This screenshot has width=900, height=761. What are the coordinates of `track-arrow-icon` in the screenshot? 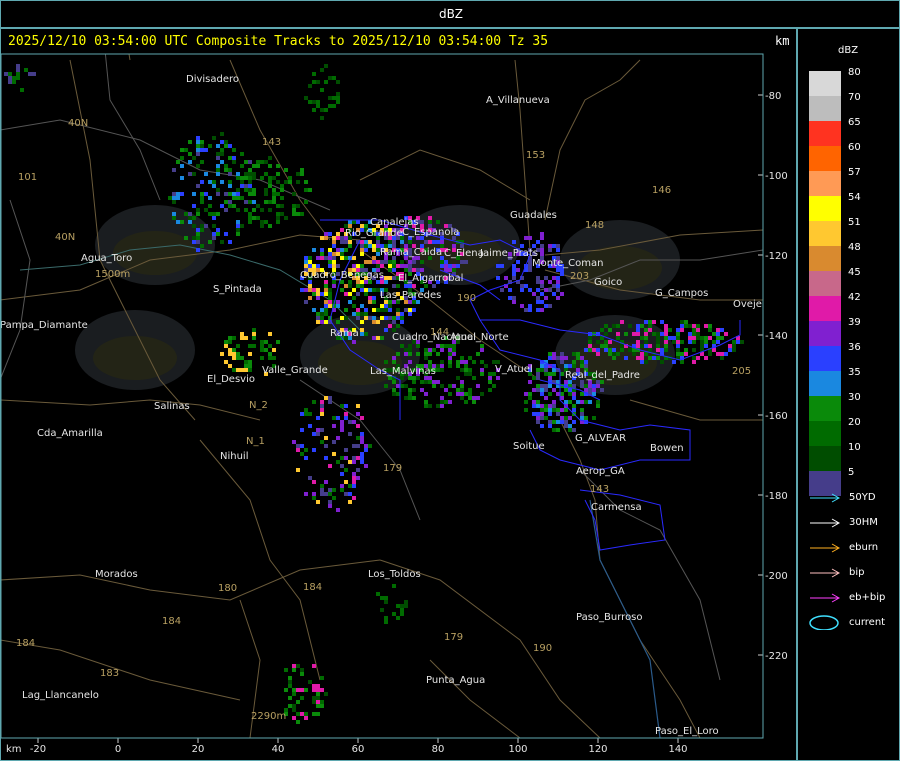 It's located at (825, 573).